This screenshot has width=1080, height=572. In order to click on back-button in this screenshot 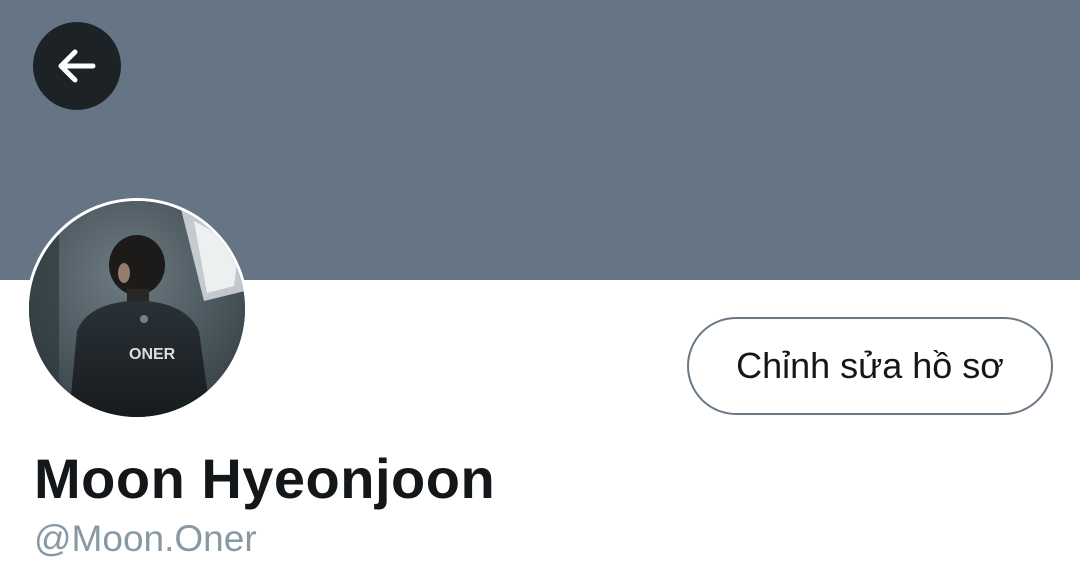, I will do `click(77, 66)`.